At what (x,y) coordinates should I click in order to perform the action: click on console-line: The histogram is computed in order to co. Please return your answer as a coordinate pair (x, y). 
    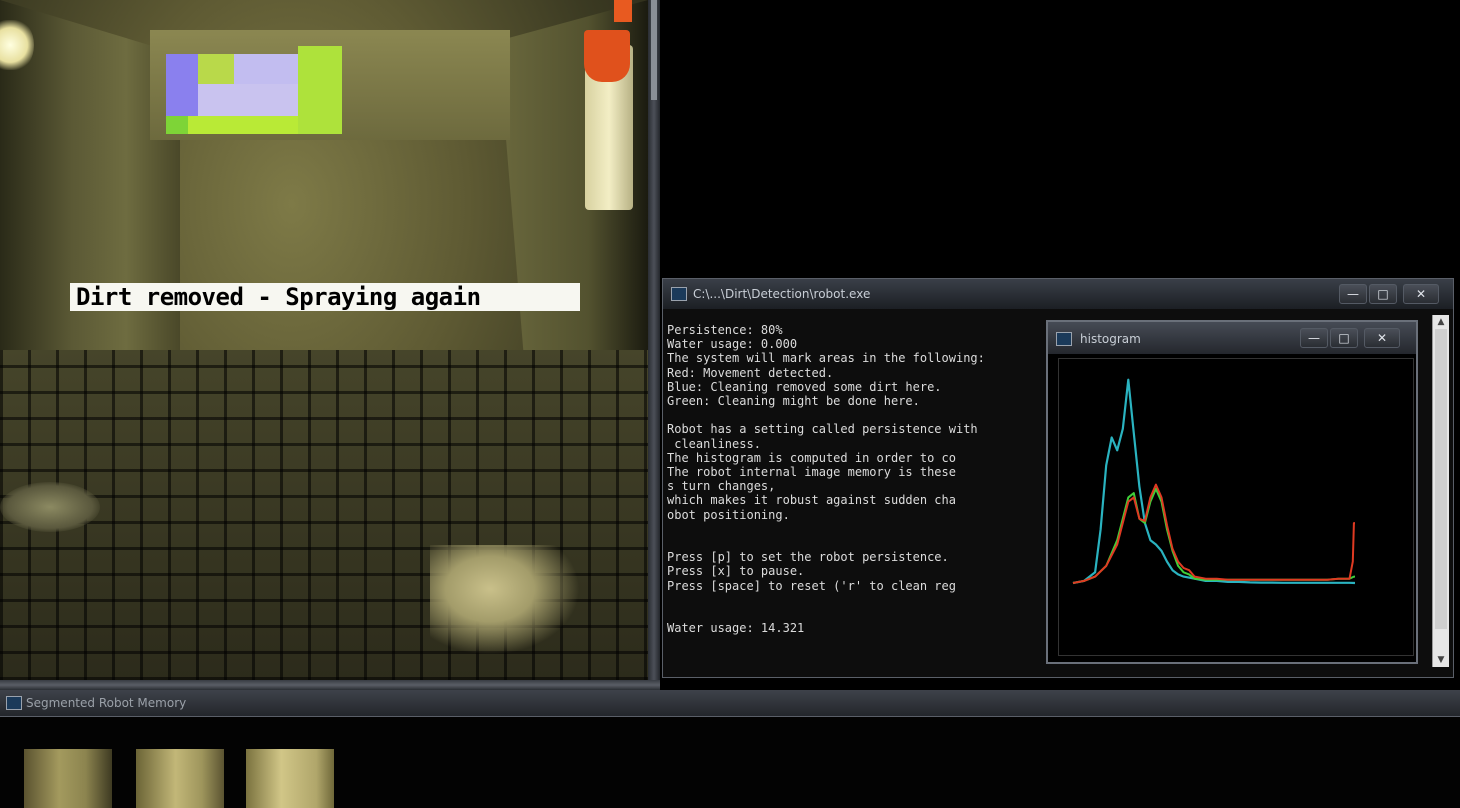
    Looking at the image, I should click on (811, 457).